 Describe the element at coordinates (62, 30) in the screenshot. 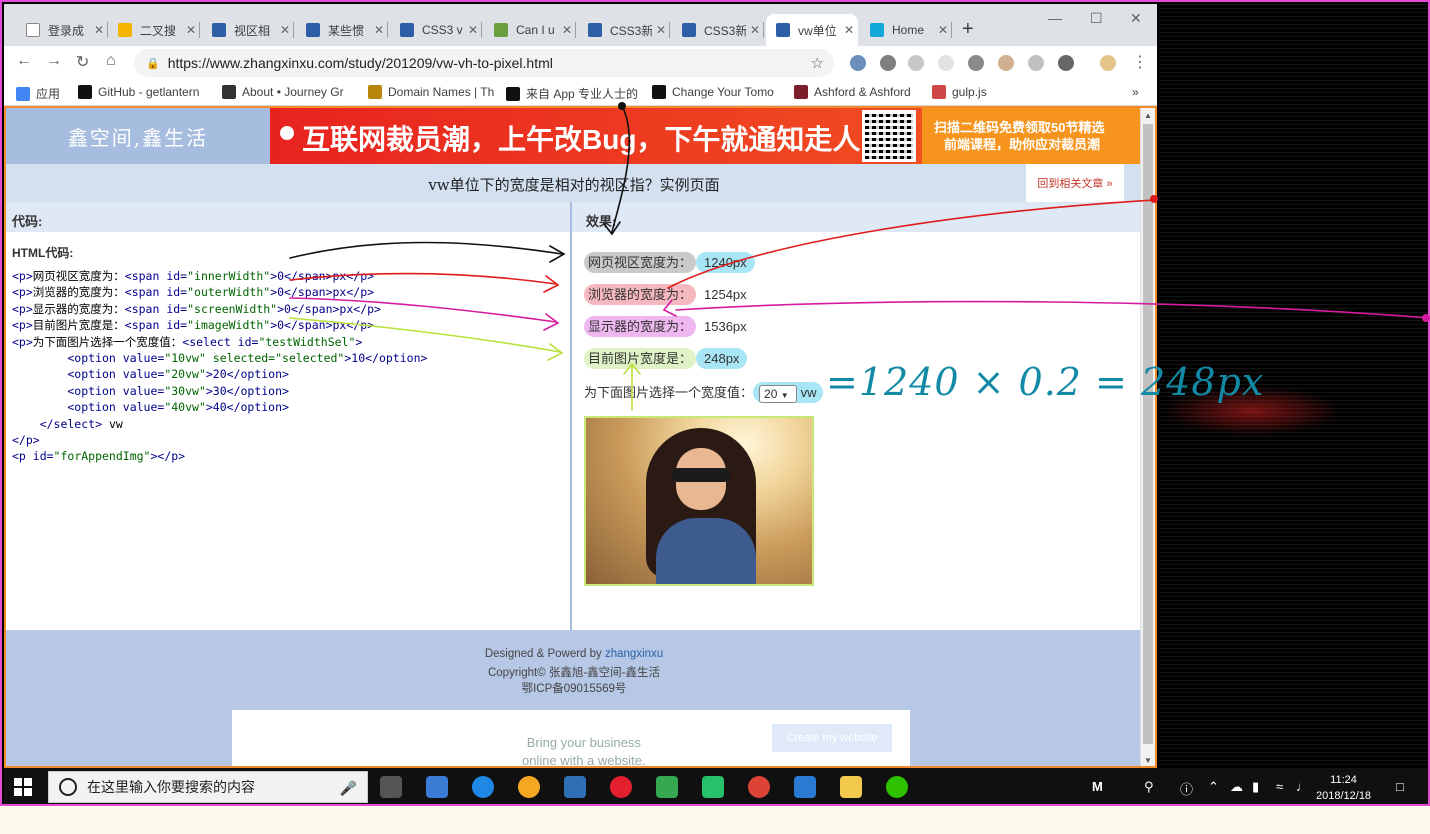

I see `browser-tab: 登录成 ✕` at that location.